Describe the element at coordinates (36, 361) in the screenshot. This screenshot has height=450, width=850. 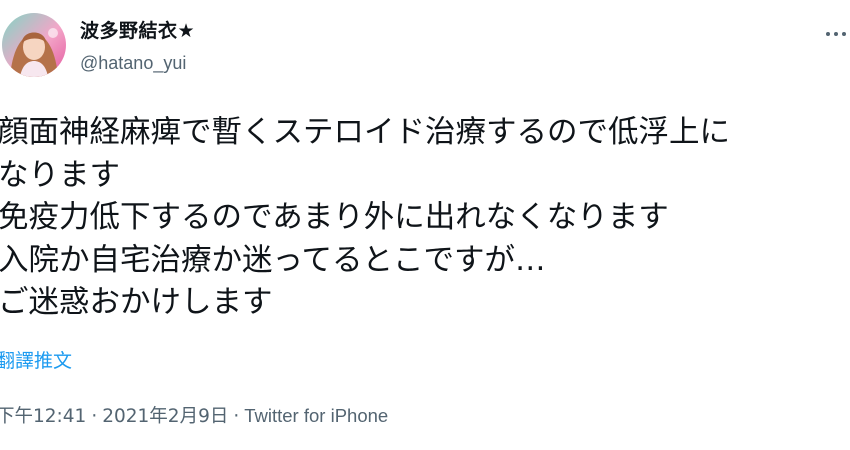
I see `translate-tweet-link: 翻譯推文` at that location.